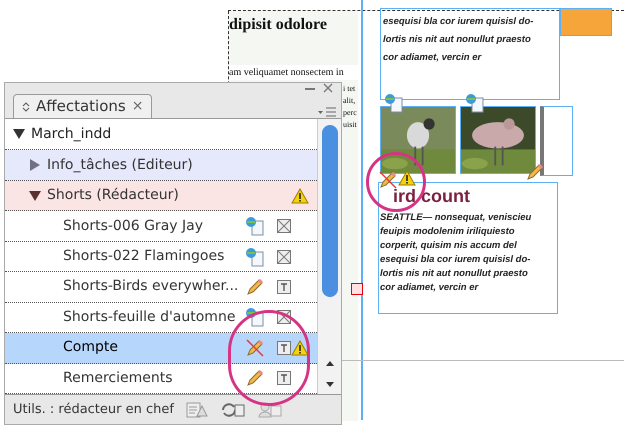 This screenshot has height=425, width=624. What do you see at coordinates (327, 112) in the screenshot?
I see `menu-icon` at bounding box center [327, 112].